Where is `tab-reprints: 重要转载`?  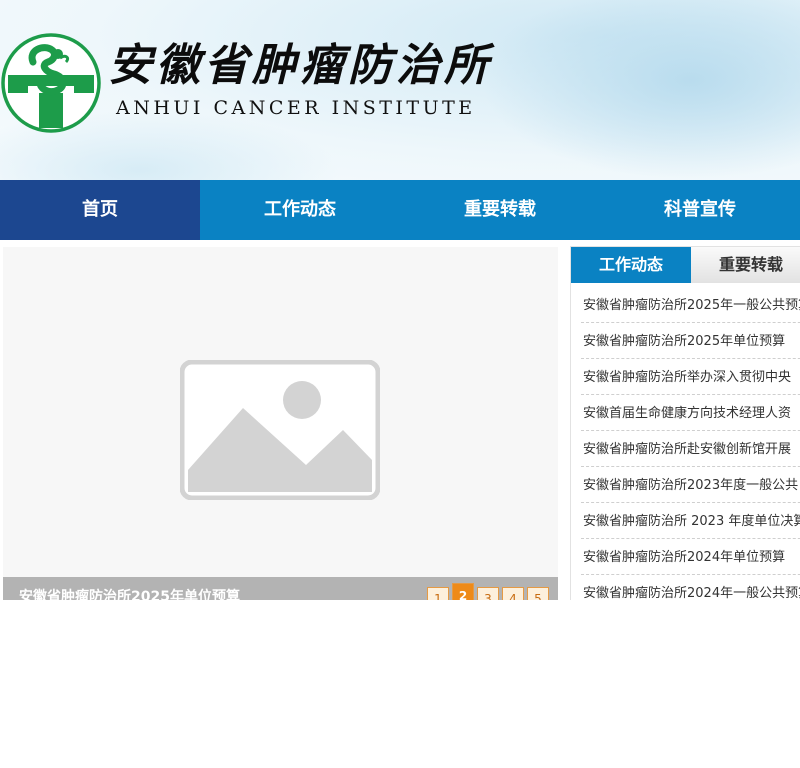 tab-reprints: 重要转载 is located at coordinates (745, 265).